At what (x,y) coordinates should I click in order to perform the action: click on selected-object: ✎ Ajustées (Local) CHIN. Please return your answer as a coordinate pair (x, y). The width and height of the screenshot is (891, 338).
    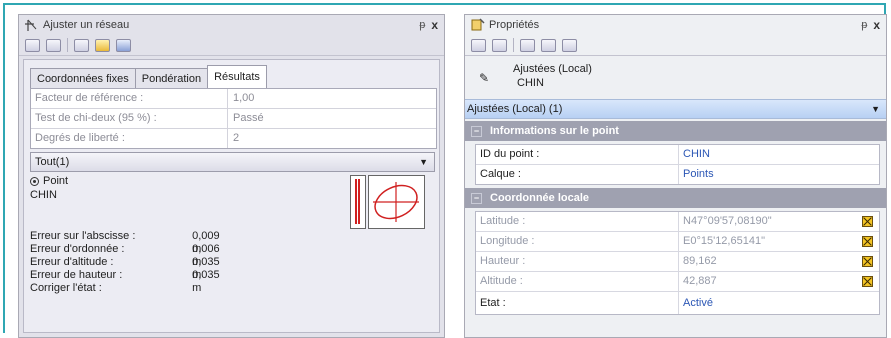
    Looking at the image, I should click on (675, 79).